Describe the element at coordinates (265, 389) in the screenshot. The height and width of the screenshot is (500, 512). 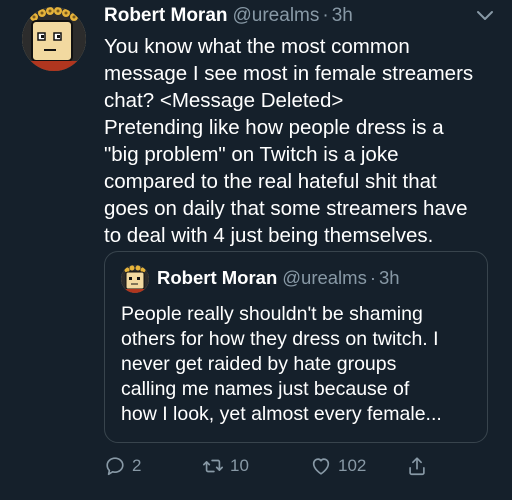
I see `quoted-text-line: calling me names just because of` at that location.